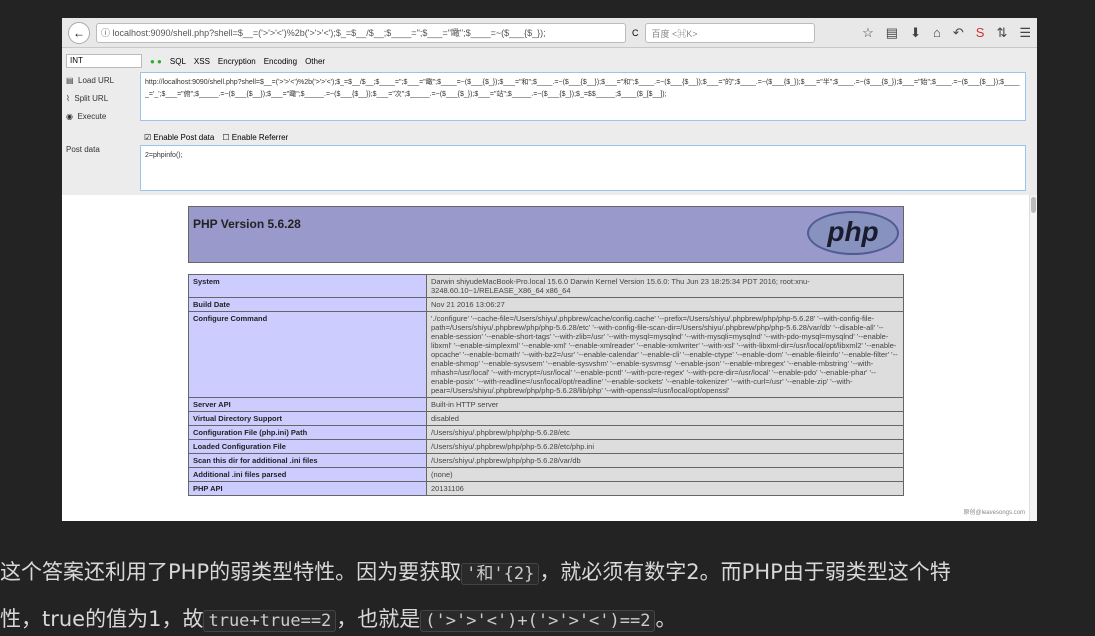 The height and width of the screenshot is (636, 1095). What do you see at coordinates (937, 33) in the screenshot?
I see `home-icon: ⌂` at bounding box center [937, 33].